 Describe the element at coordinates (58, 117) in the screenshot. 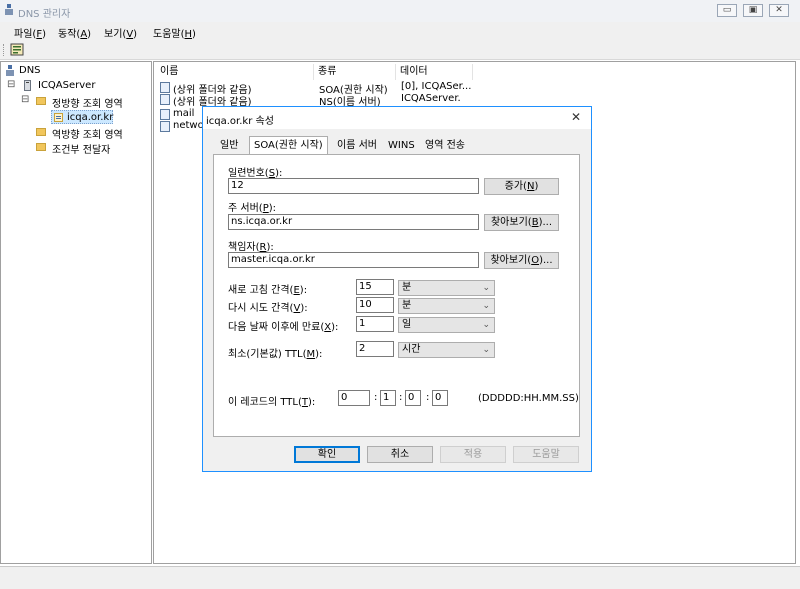

I see `zone-icon` at that location.